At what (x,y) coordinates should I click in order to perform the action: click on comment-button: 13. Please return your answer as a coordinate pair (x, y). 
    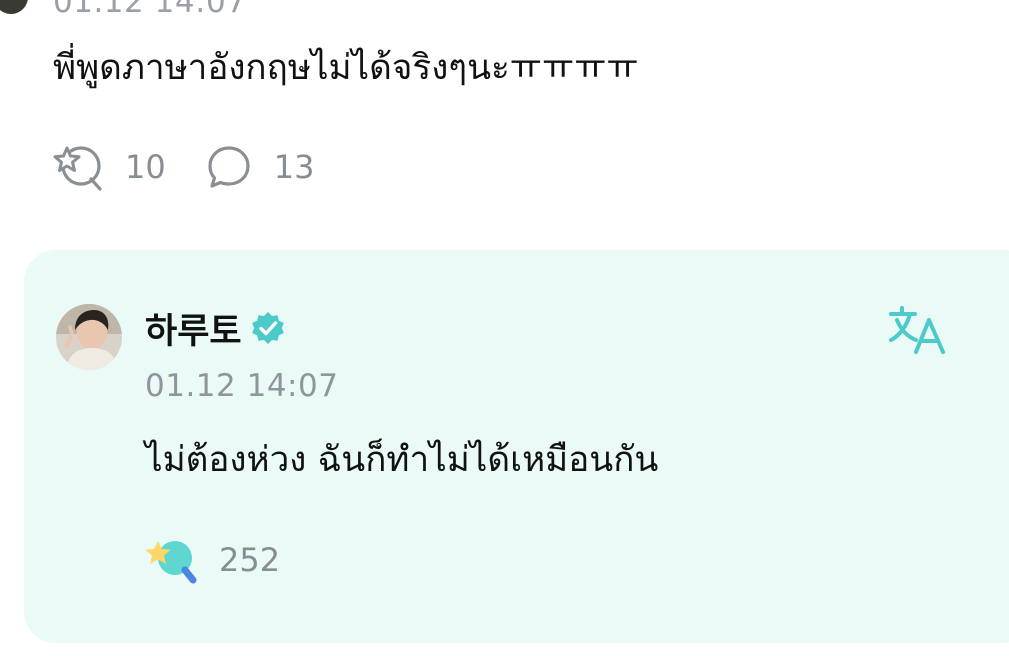
    Looking at the image, I should click on (259, 167).